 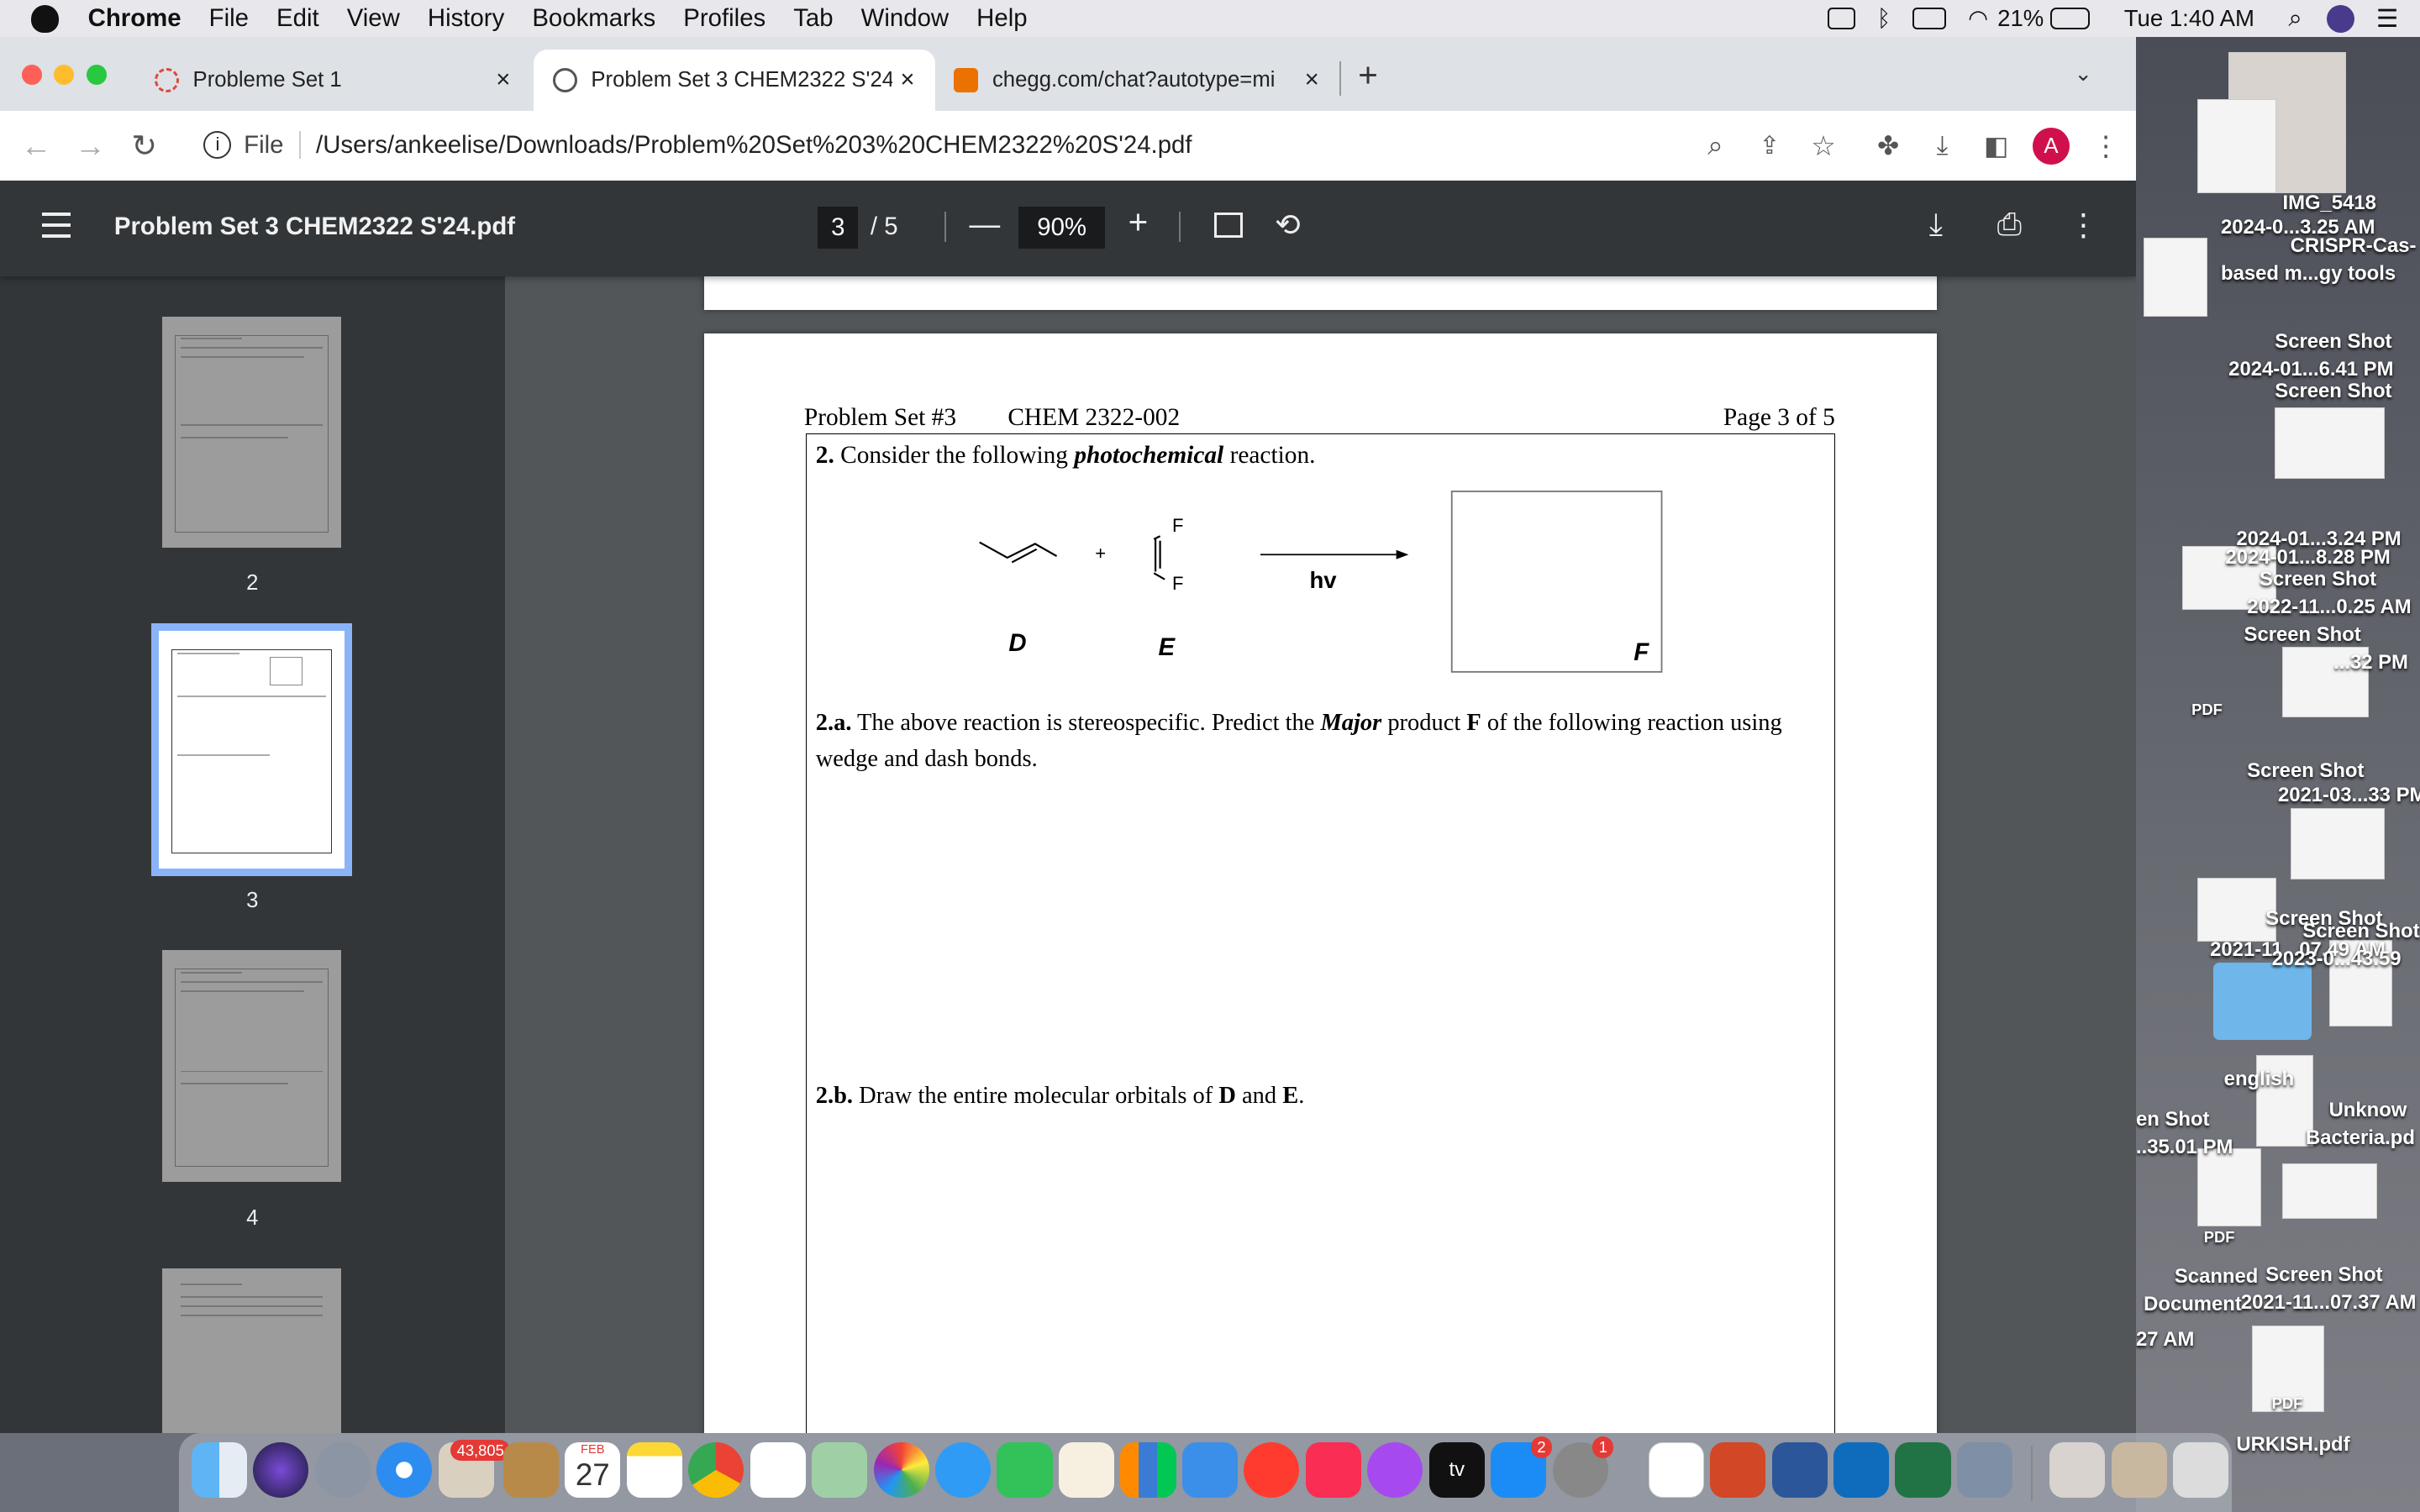 I want to click on forward-icon: →, so click(x=90, y=146).